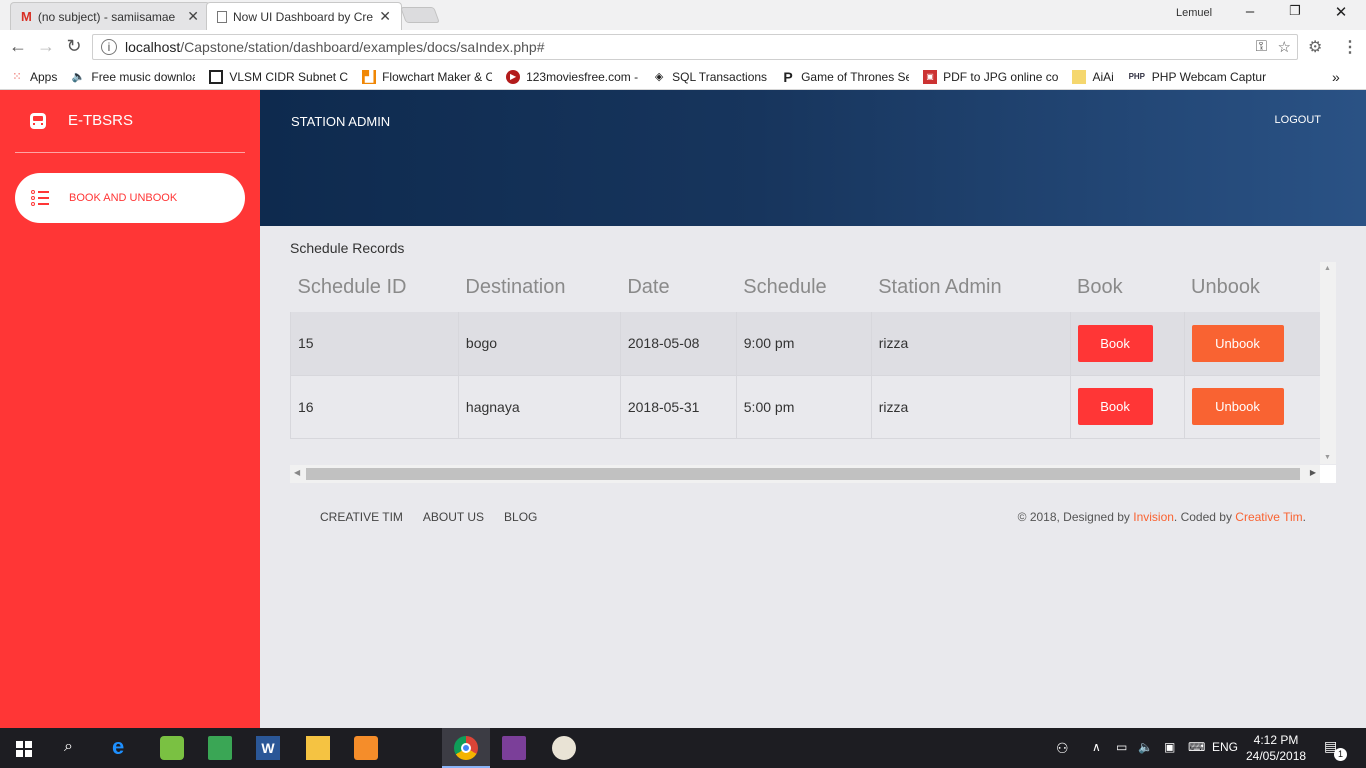 The width and height of the screenshot is (1366, 768). I want to click on bookmark-item: ▟ Flowchart Maker & O, so click(427, 76).